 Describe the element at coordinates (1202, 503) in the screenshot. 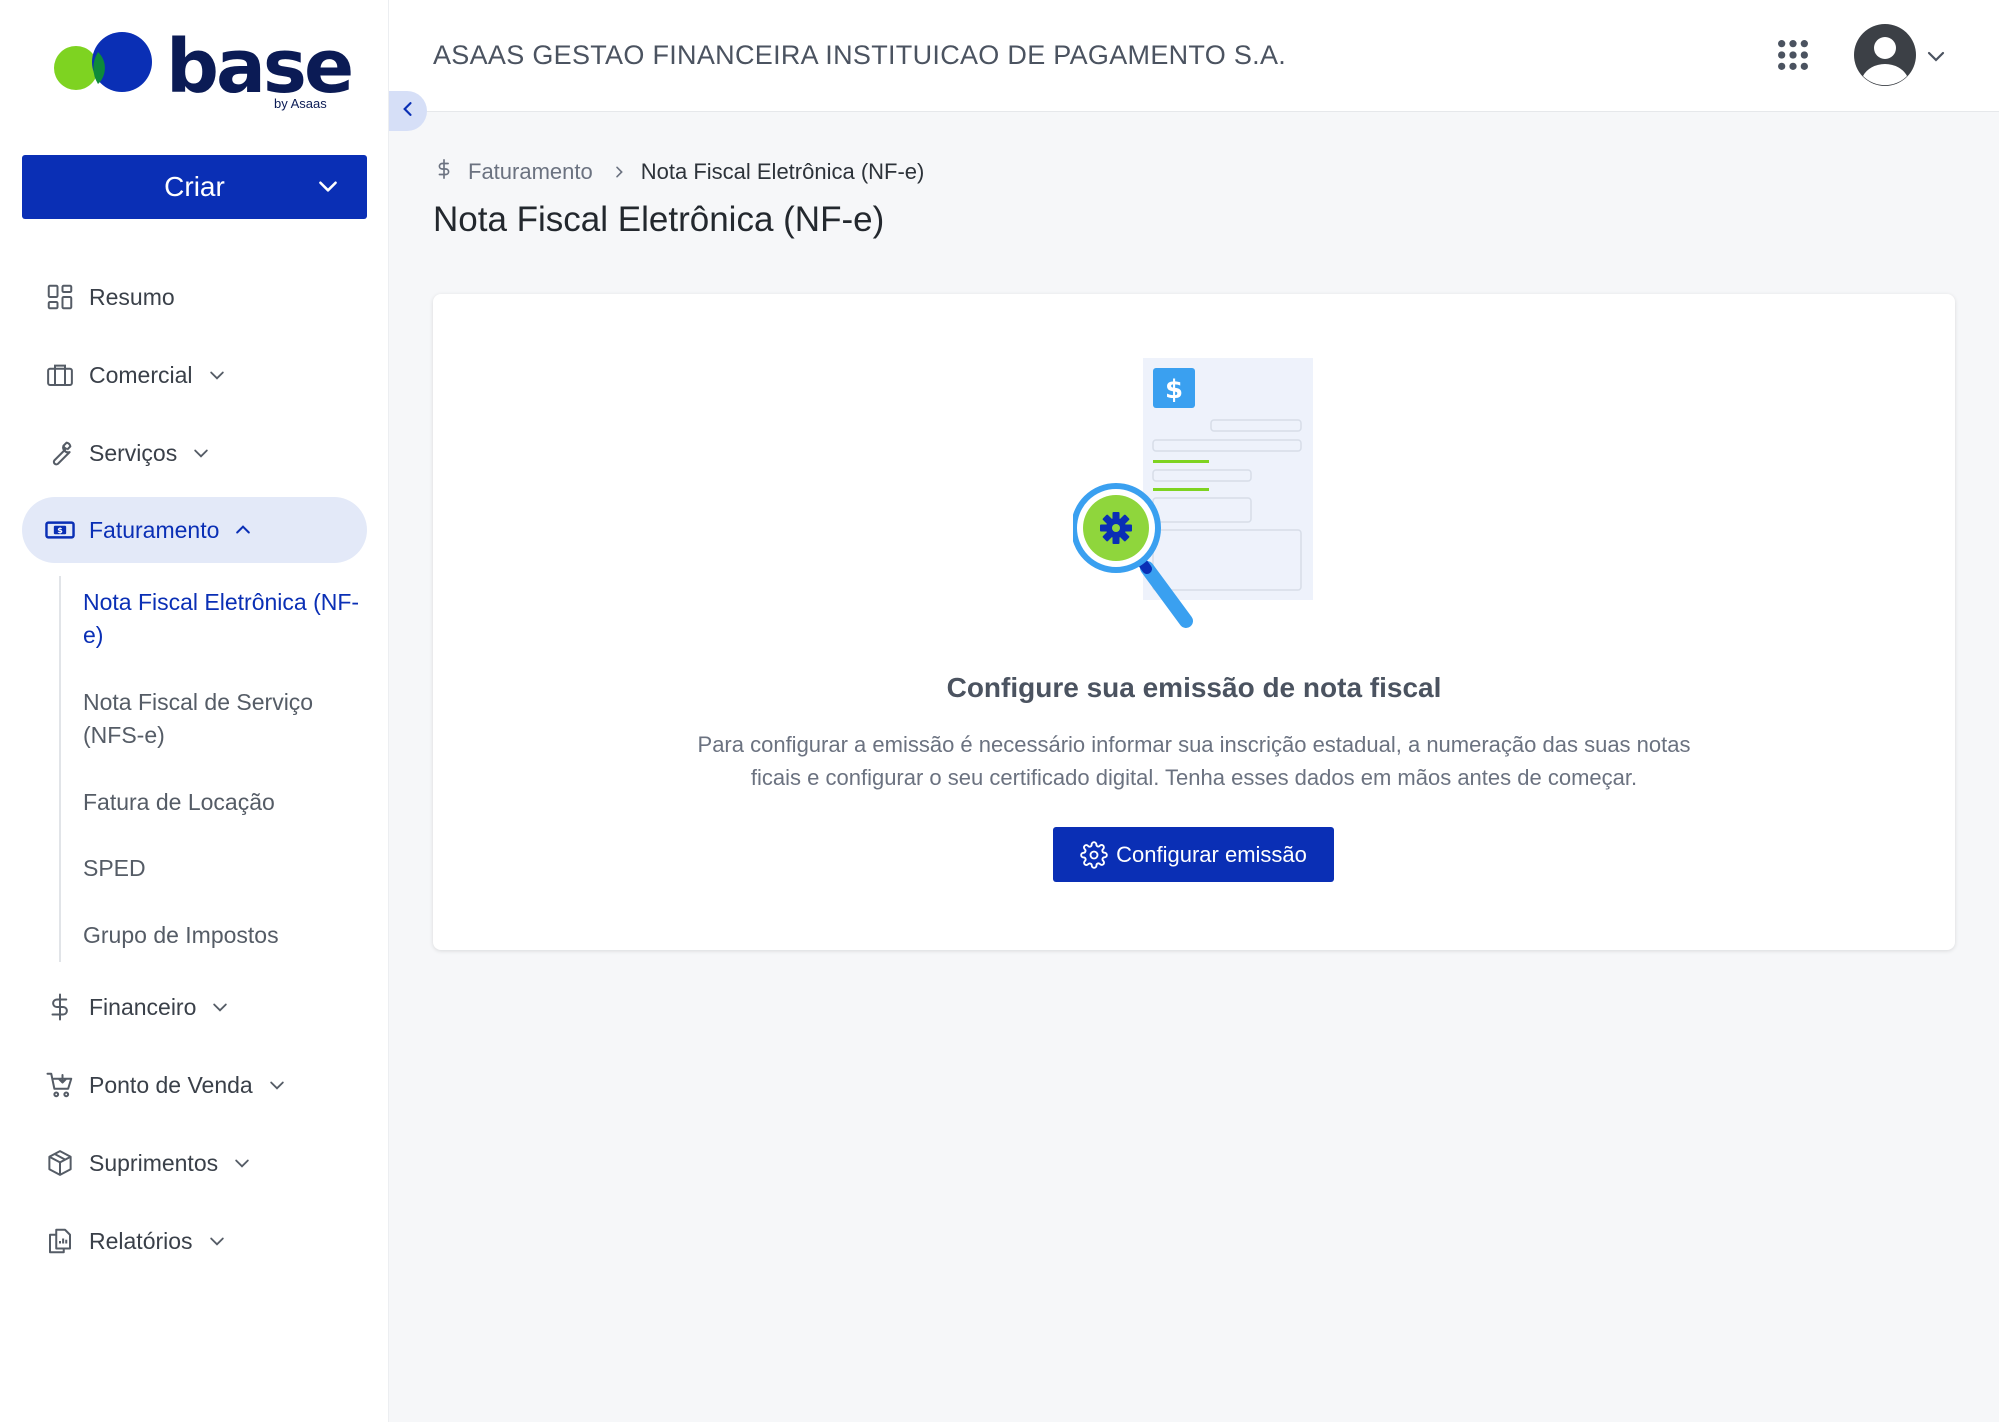

I see `invoice-search-illustration: $` at that location.